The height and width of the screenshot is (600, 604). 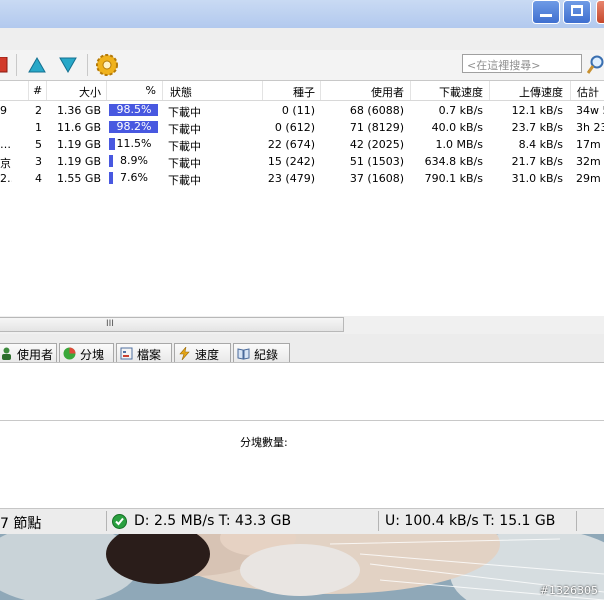 I want to click on torrent-list-header: # 大小 % 狀態 種子 使用者 下載速度 上傳速度 估計, so click(x=302, y=91).